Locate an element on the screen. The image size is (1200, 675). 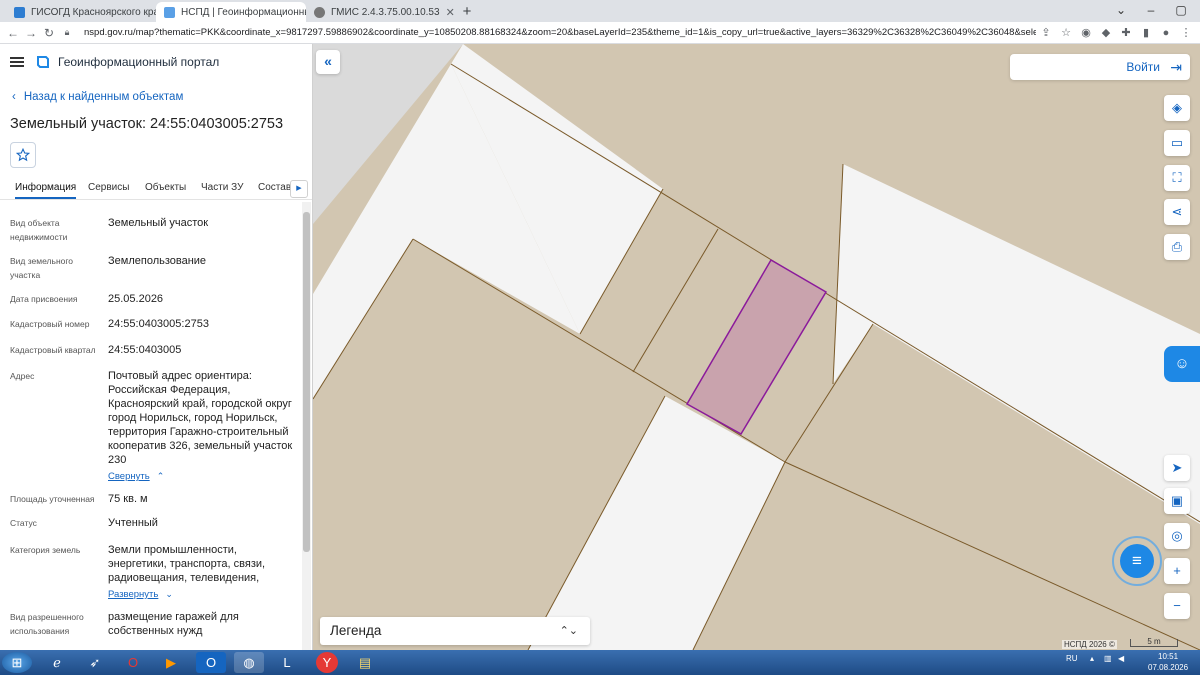
browser-tab-nspd: НСПД | Геоинформационный п ✕ is located at coordinates (231, 12).